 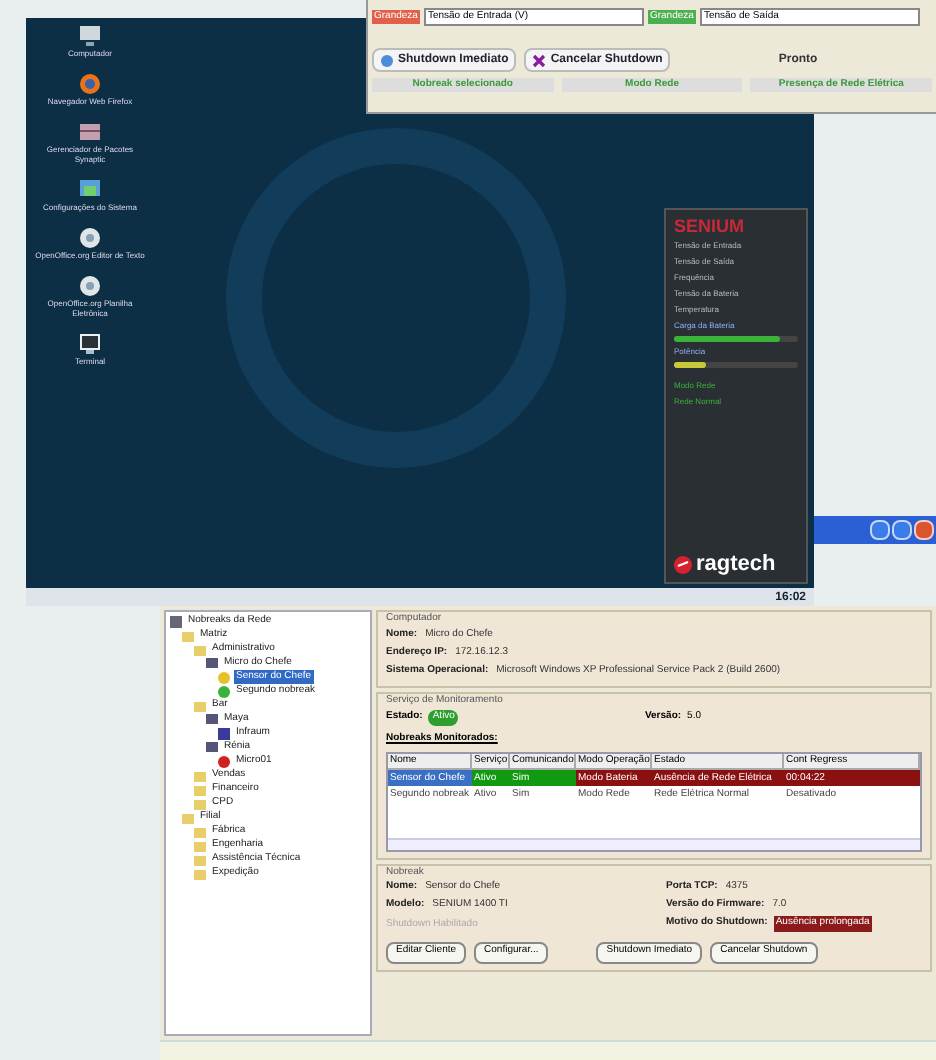 I want to click on horizontal-scrollbar, so click(x=654, y=843).